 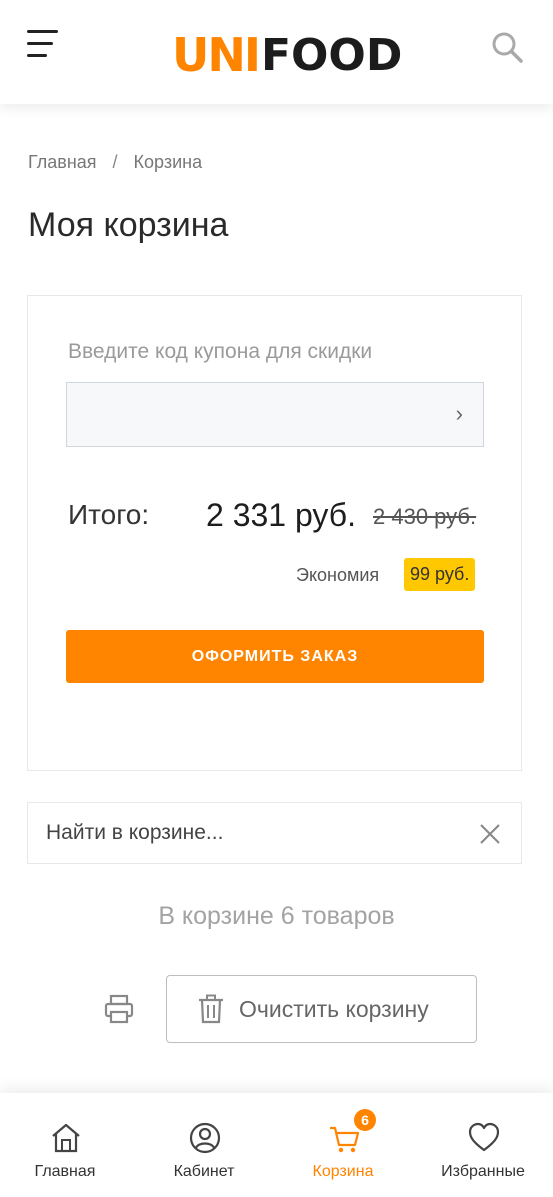 What do you see at coordinates (507, 47) in the screenshot?
I see `search-icon` at bounding box center [507, 47].